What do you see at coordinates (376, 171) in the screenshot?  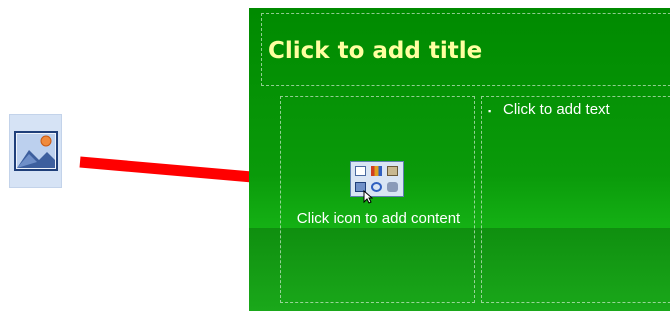 I see `insert-chart-icon` at bounding box center [376, 171].